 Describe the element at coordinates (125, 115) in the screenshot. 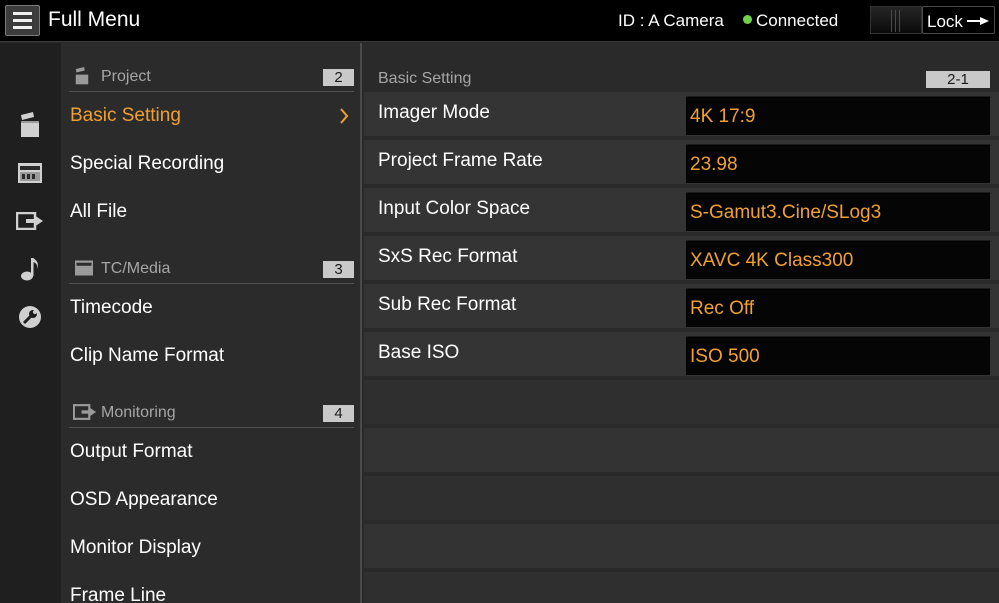

I see `menu-item-label: Basic Setting` at that location.